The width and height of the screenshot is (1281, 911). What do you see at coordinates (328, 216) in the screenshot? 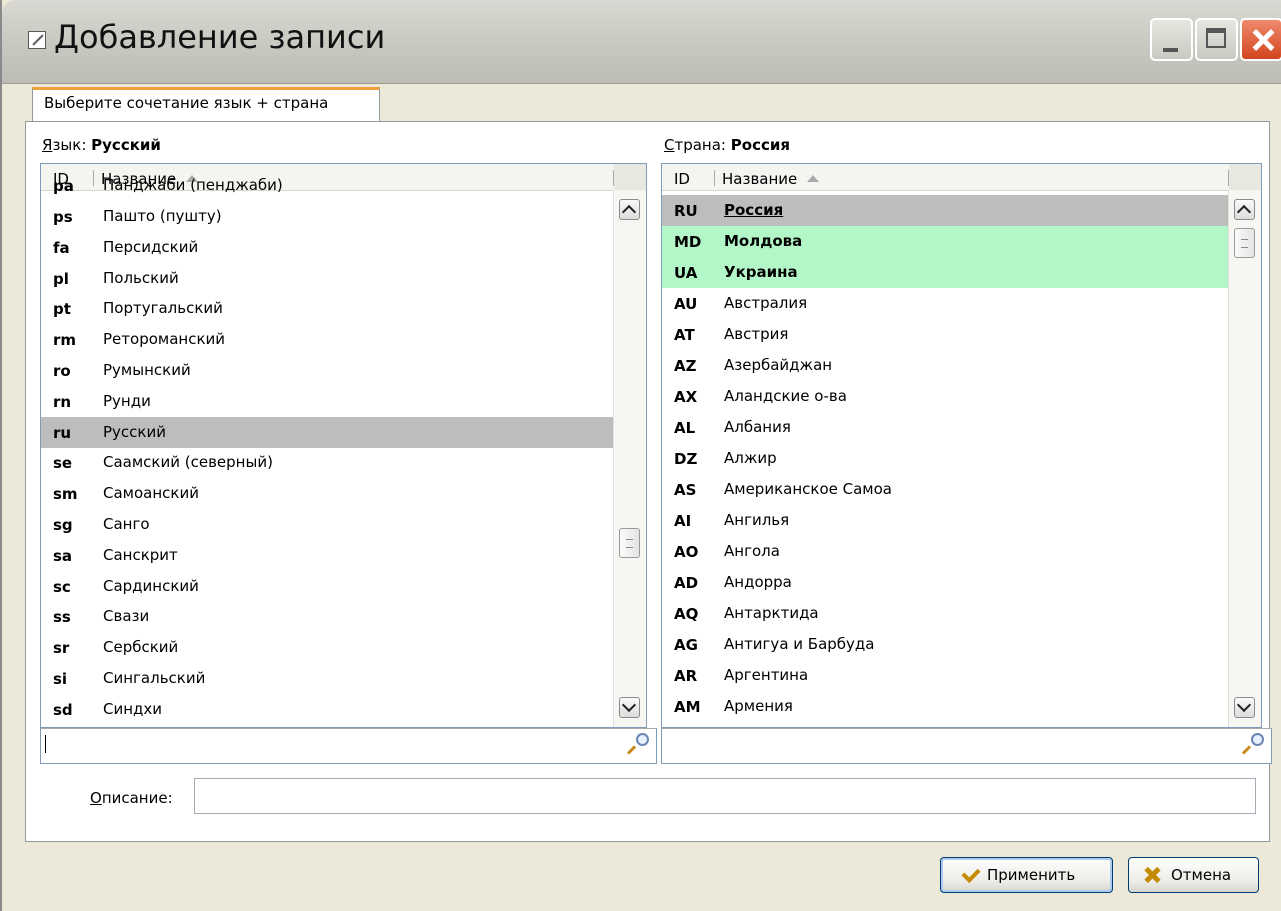
I see `list-item: ps Пашто (пушту)` at bounding box center [328, 216].